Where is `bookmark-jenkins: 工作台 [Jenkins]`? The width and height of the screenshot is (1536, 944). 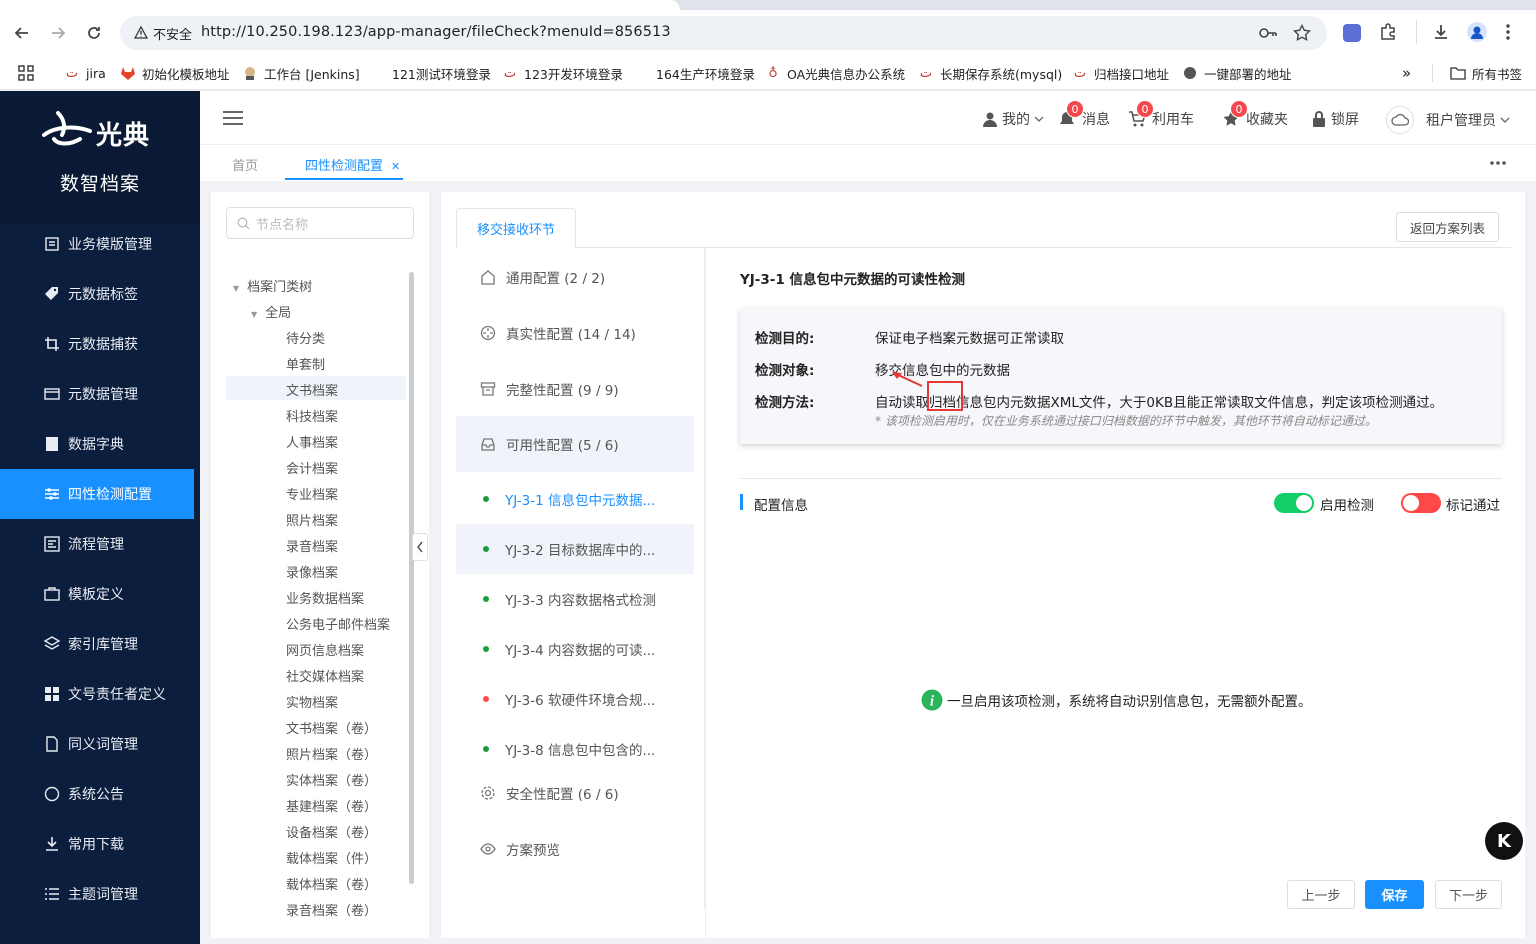 bookmark-jenkins: 工作台 [Jenkins] is located at coordinates (301, 73).